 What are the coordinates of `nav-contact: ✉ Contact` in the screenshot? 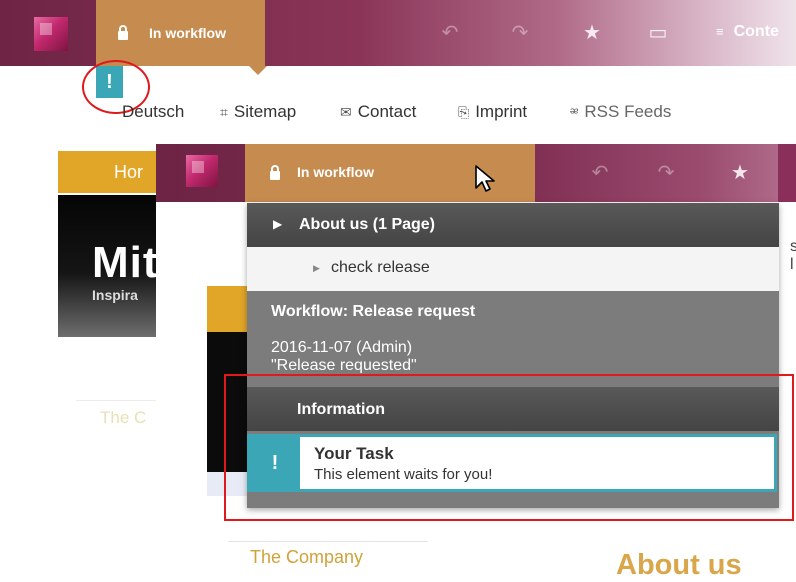 It's located at (378, 112).